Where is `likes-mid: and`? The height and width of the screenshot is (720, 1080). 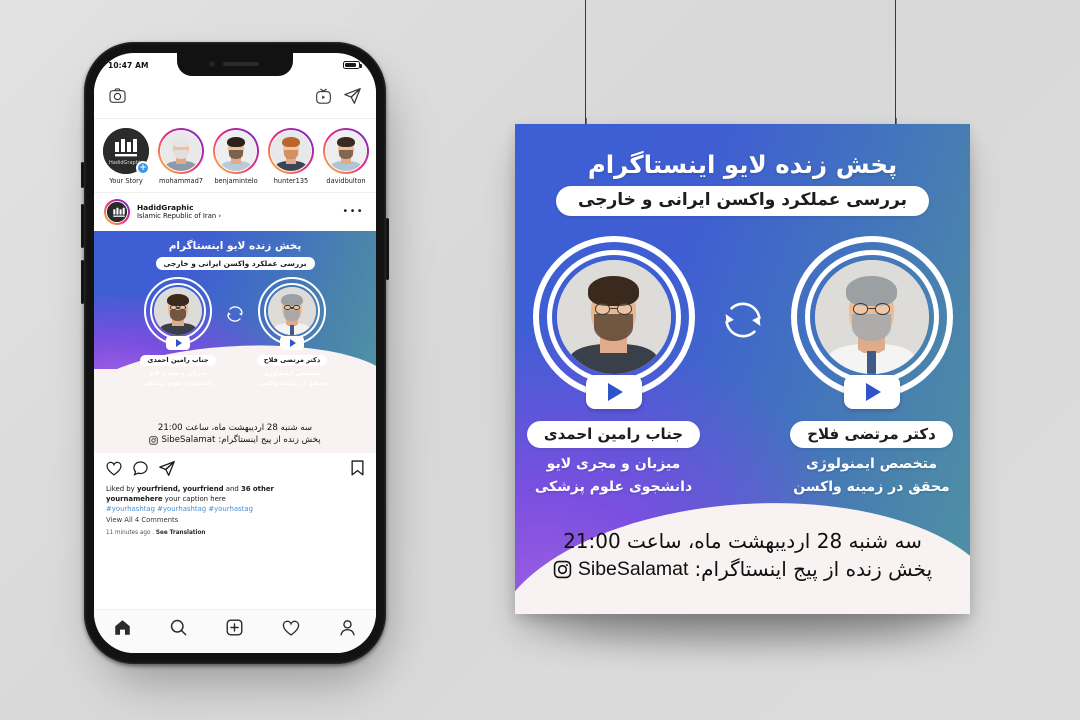 likes-mid: and is located at coordinates (232, 489).